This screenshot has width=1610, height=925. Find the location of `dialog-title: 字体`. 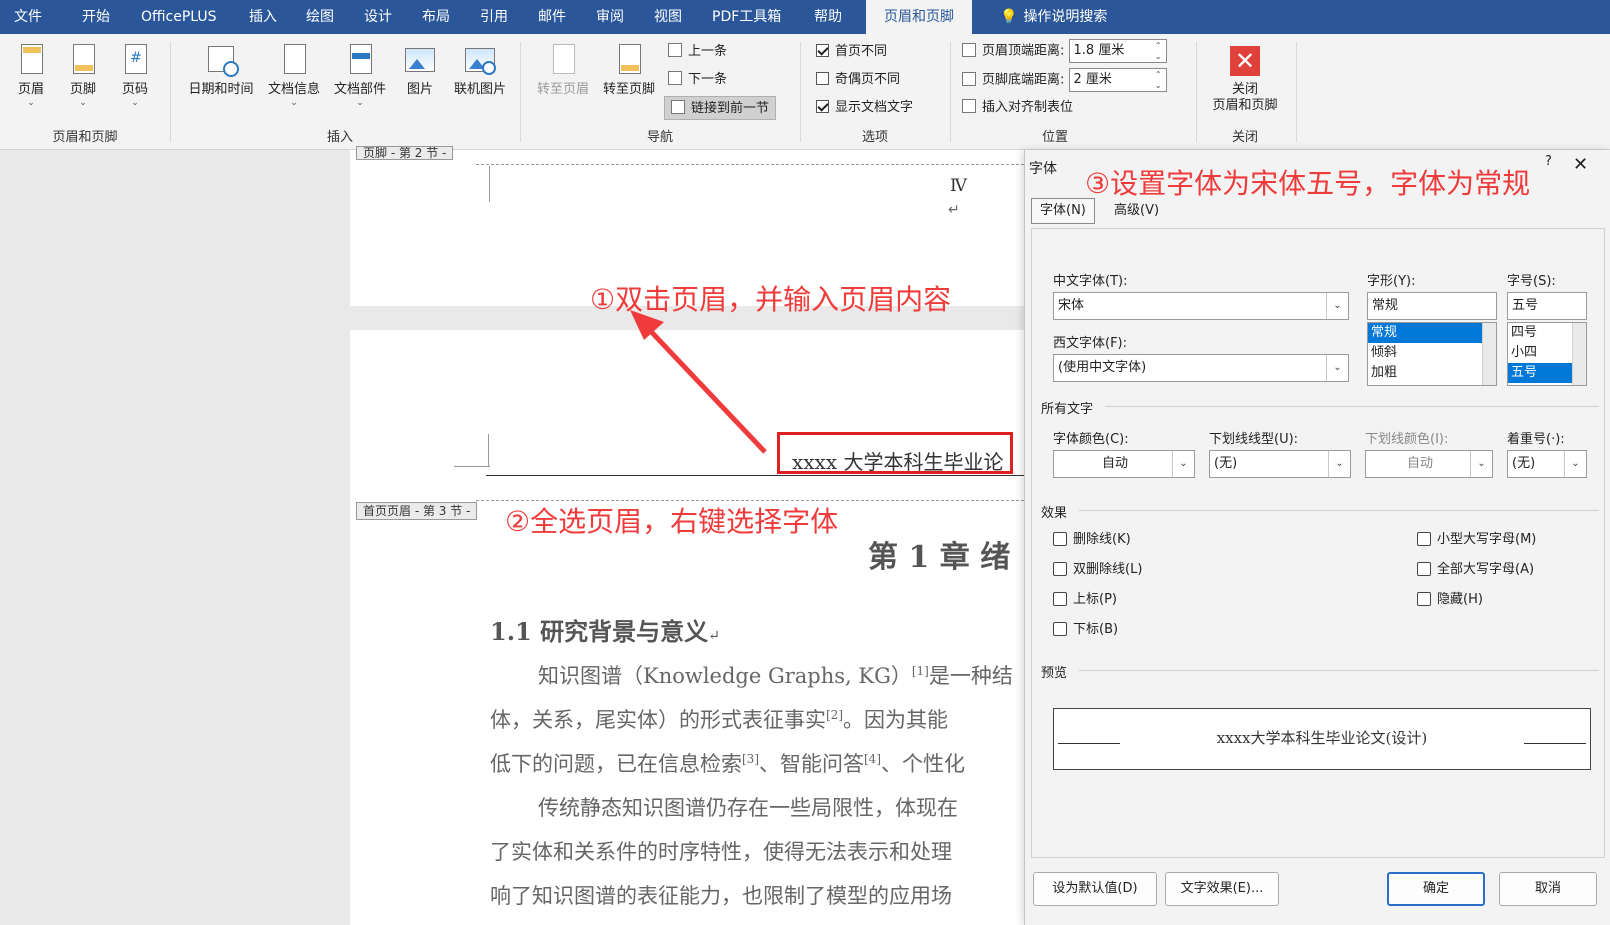

dialog-title: 字体 is located at coordinates (1043, 169).